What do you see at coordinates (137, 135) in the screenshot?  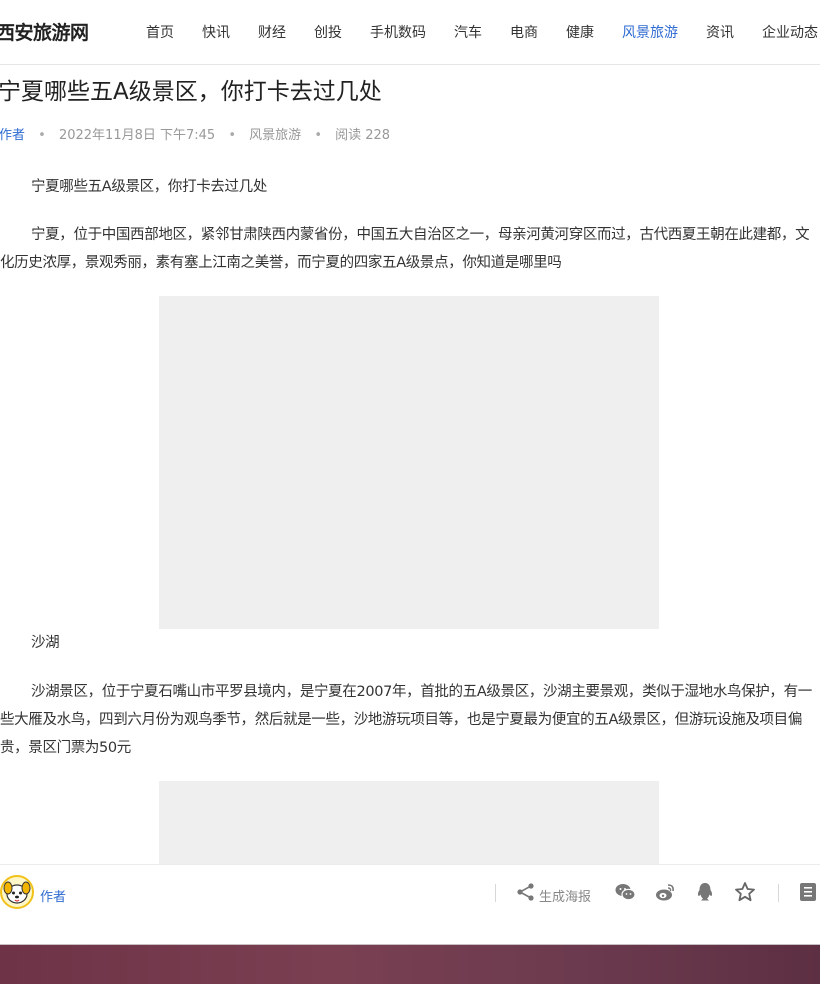 I see `meta-datetime: 2022年11月8日 下午7:45` at bounding box center [137, 135].